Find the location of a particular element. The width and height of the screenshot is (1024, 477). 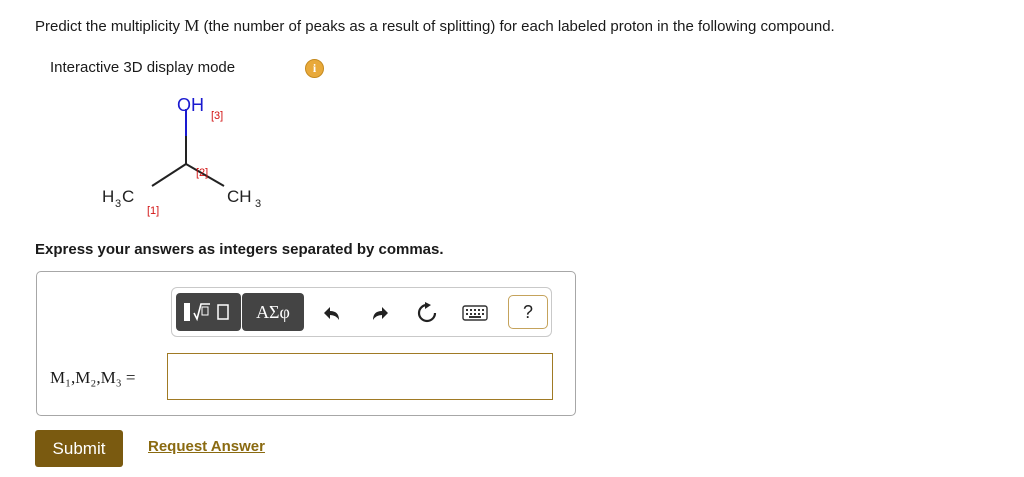

undo-icon is located at coordinates (333, 313).